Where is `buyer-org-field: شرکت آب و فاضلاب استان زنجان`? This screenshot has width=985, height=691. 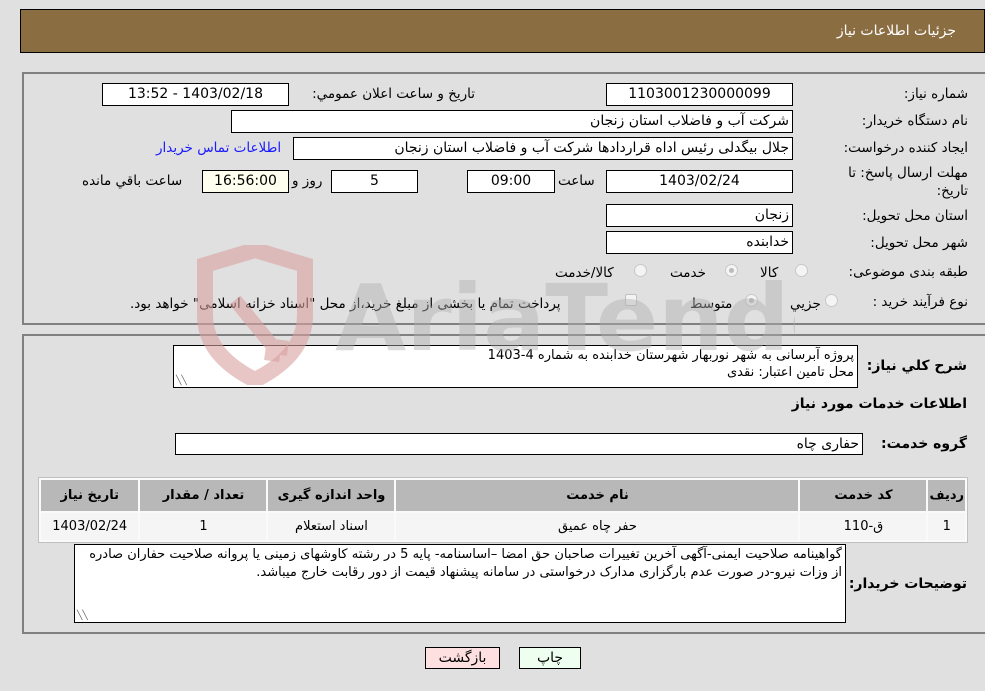 buyer-org-field: شرکت آب و فاضلاب استان زنجان is located at coordinates (512, 121).